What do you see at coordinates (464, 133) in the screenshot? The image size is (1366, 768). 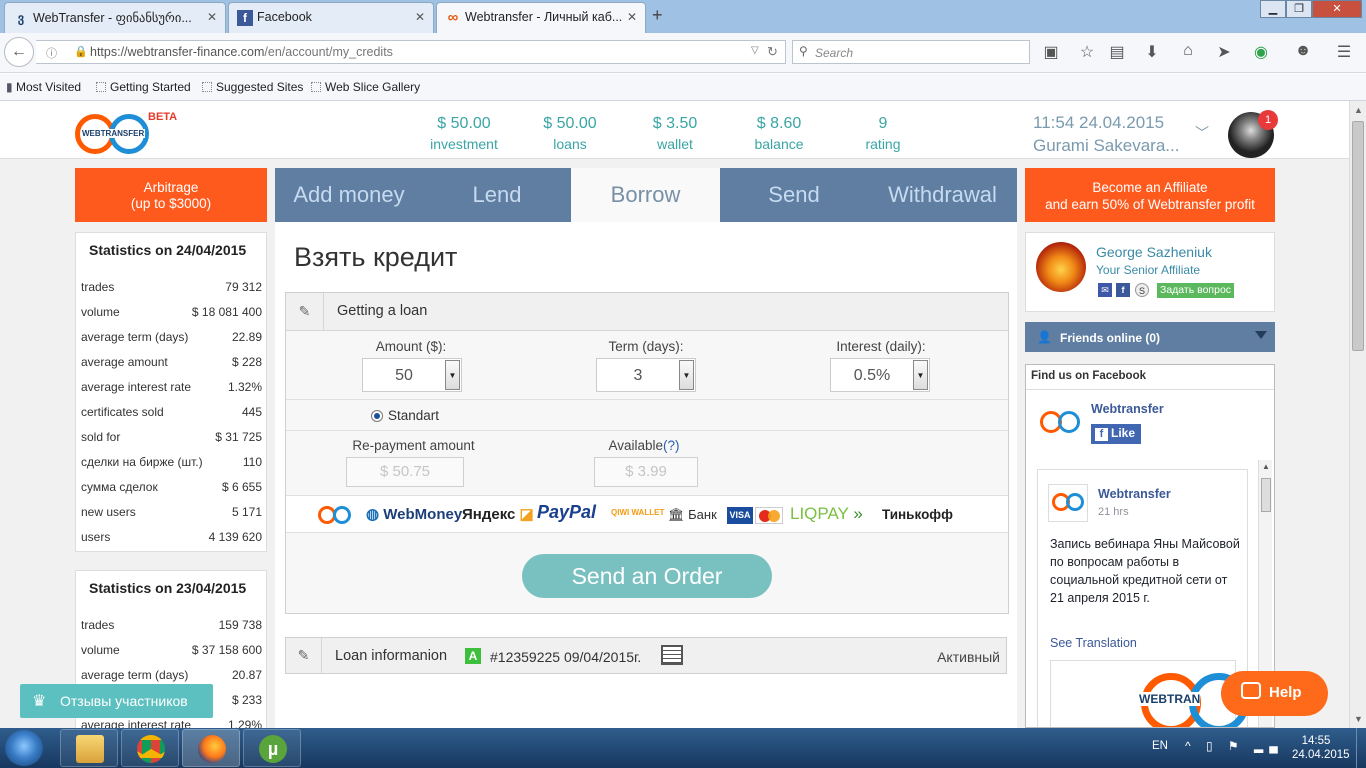 I see `header-stat-investment: $ 50.00 investment` at bounding box center [464, 133].